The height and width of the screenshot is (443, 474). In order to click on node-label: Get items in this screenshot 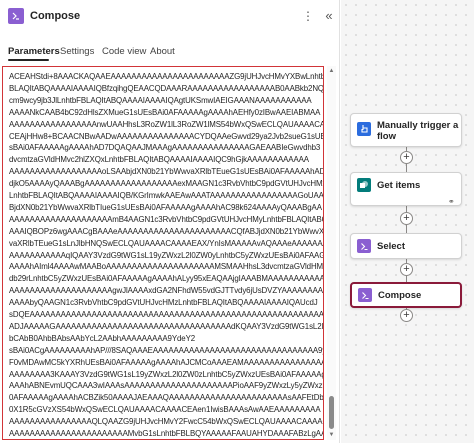, I will do `click(399, 185)`.